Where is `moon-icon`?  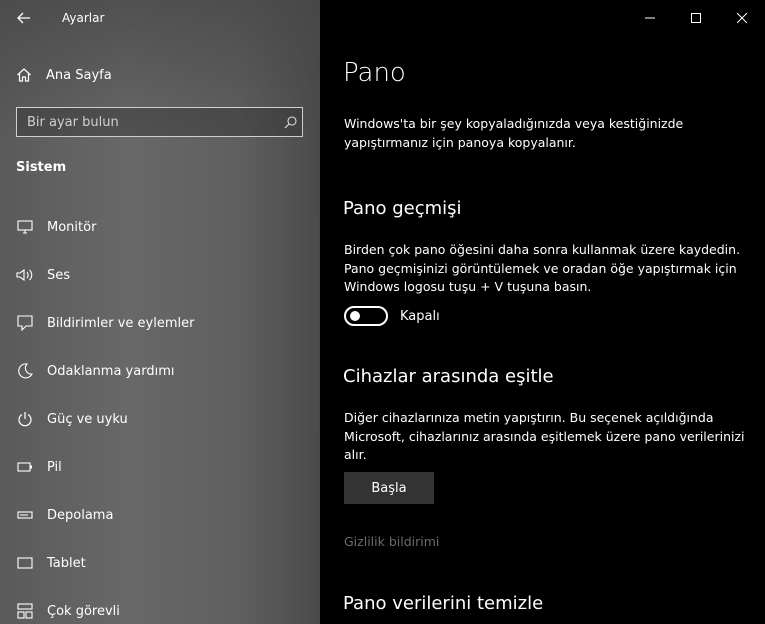 moon-icon is located at coordinates (25, 371).